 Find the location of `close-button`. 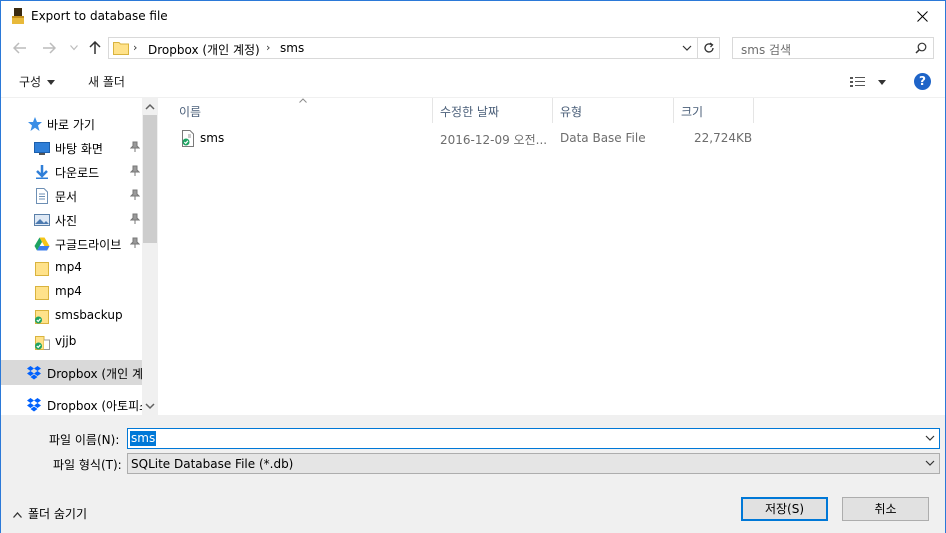

close-button is located at coordinates (922, 16).